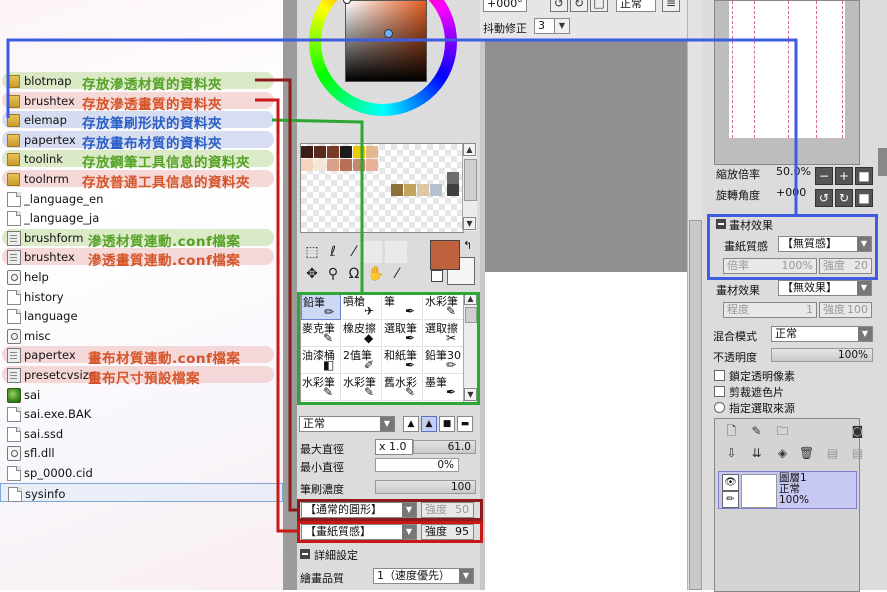  What do you see at coordinates (317, 205) in the screenshot?
I see `green-connector` at bounding box center [317, 205].